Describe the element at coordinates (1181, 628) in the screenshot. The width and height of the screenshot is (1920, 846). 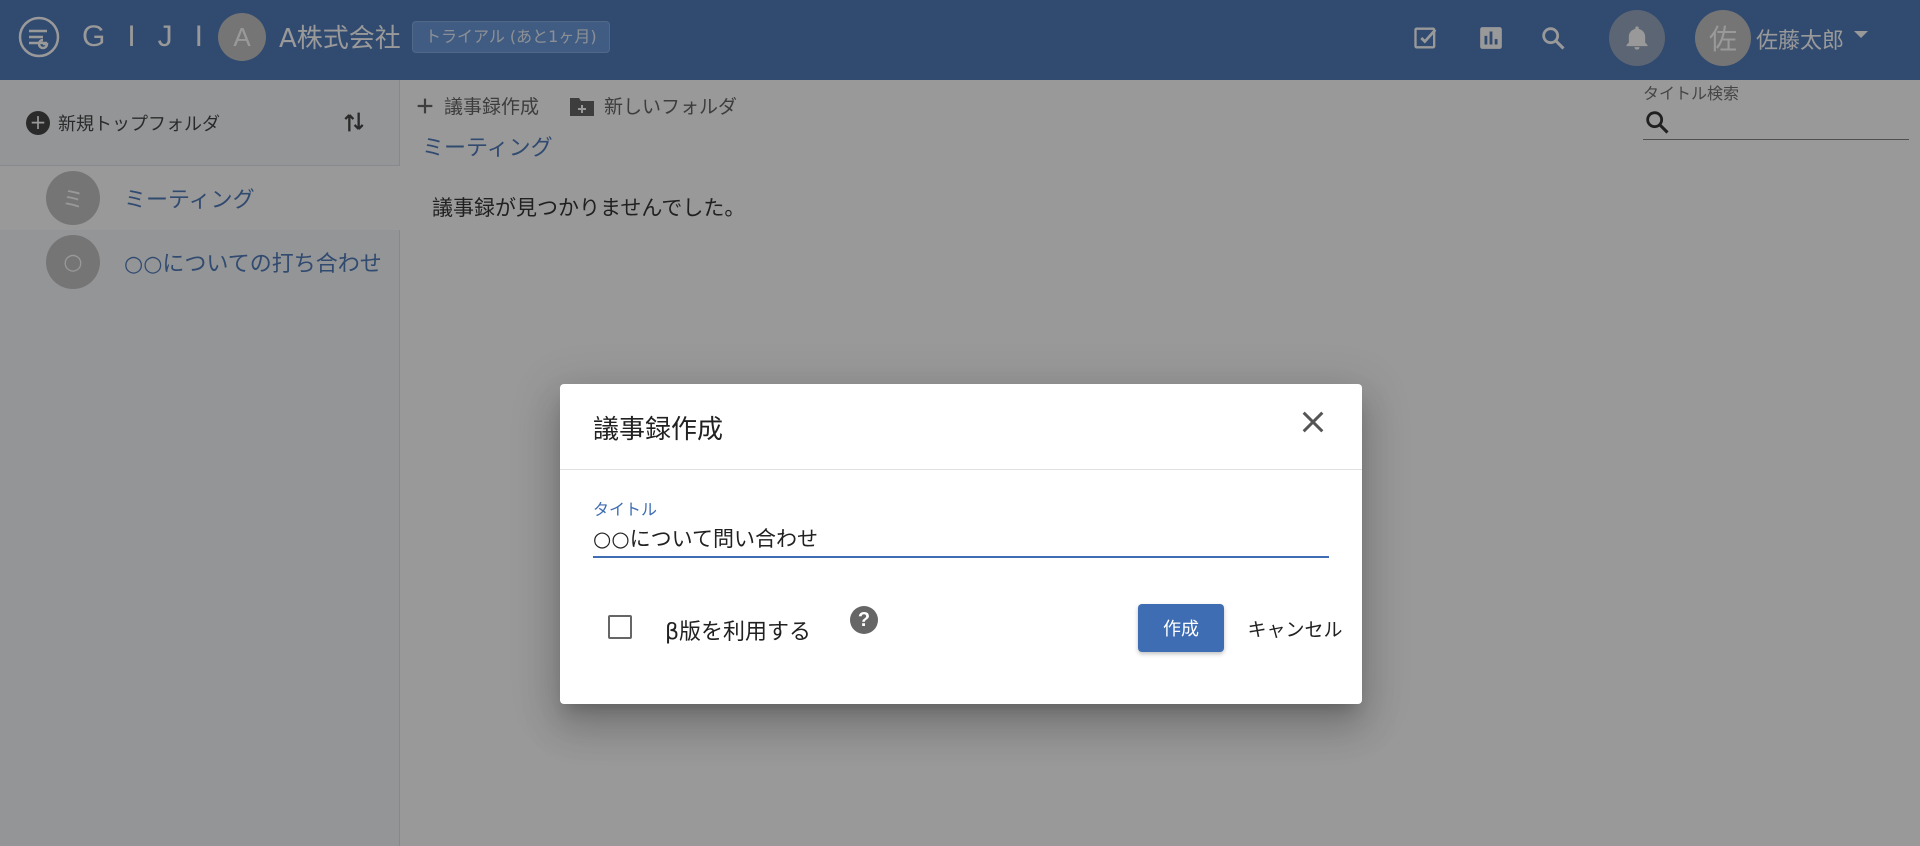
I see `create-button: 作成` at that location.